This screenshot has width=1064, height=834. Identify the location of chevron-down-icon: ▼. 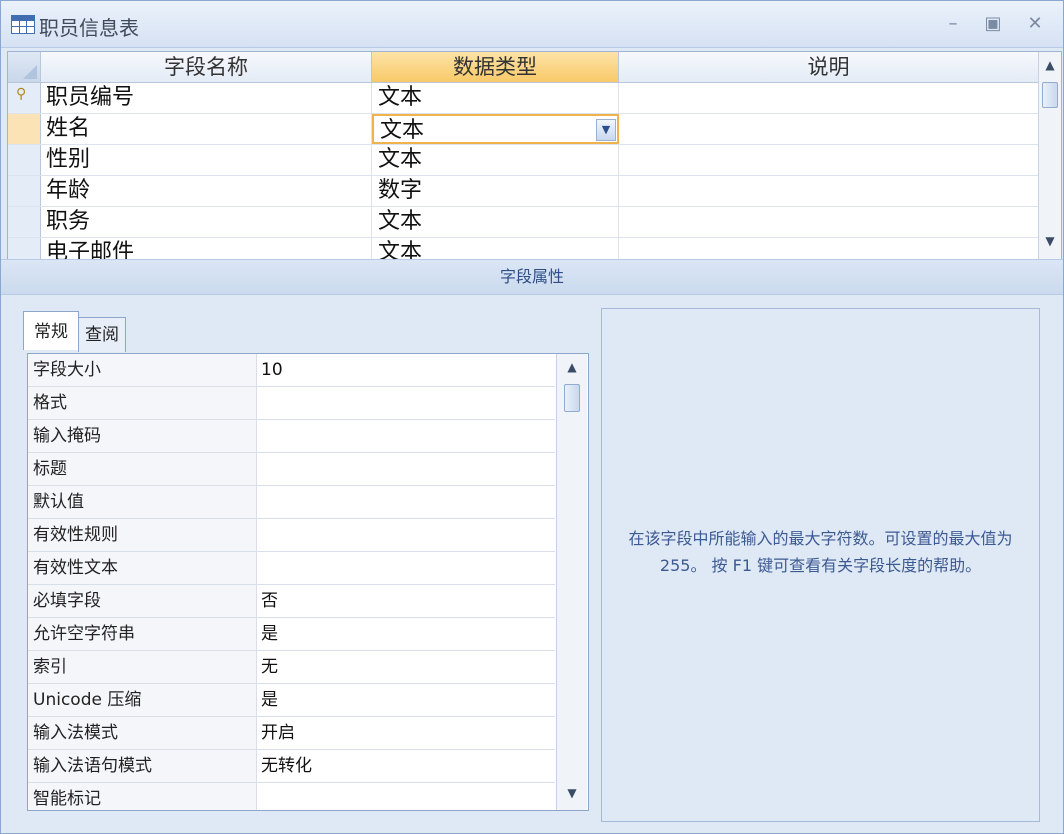
(606, 130).